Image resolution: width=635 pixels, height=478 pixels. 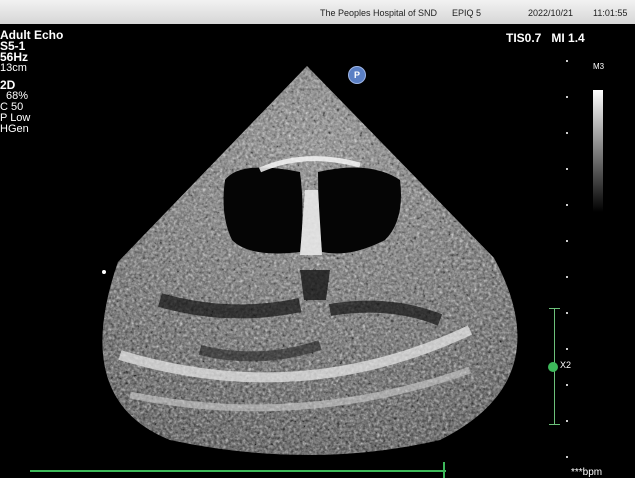 What do you see at coordinates (566, 365) in the screenshot?
I see `caliper-label: X2` at bounding box center [566, 365].